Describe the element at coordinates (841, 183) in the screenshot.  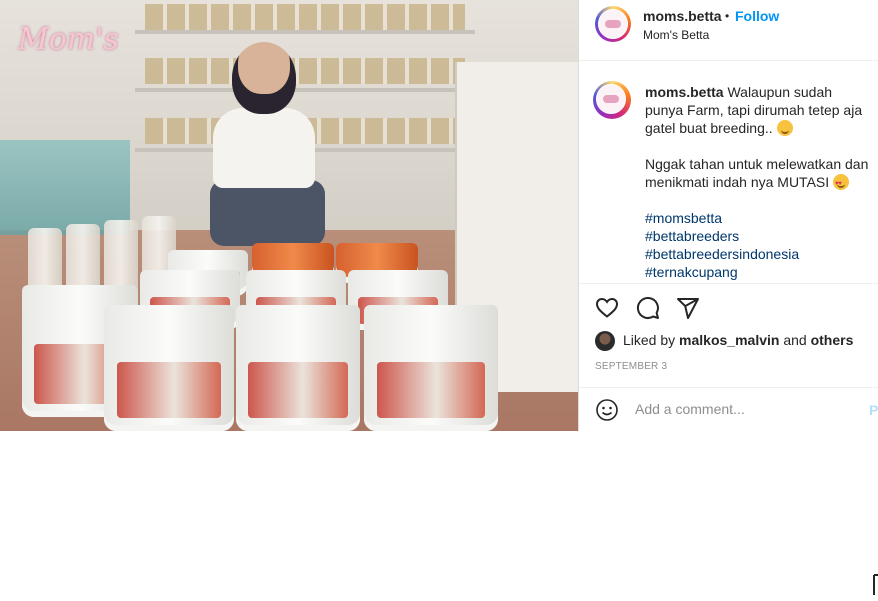
I see `heart-eyes-emoji-icon` at that location.